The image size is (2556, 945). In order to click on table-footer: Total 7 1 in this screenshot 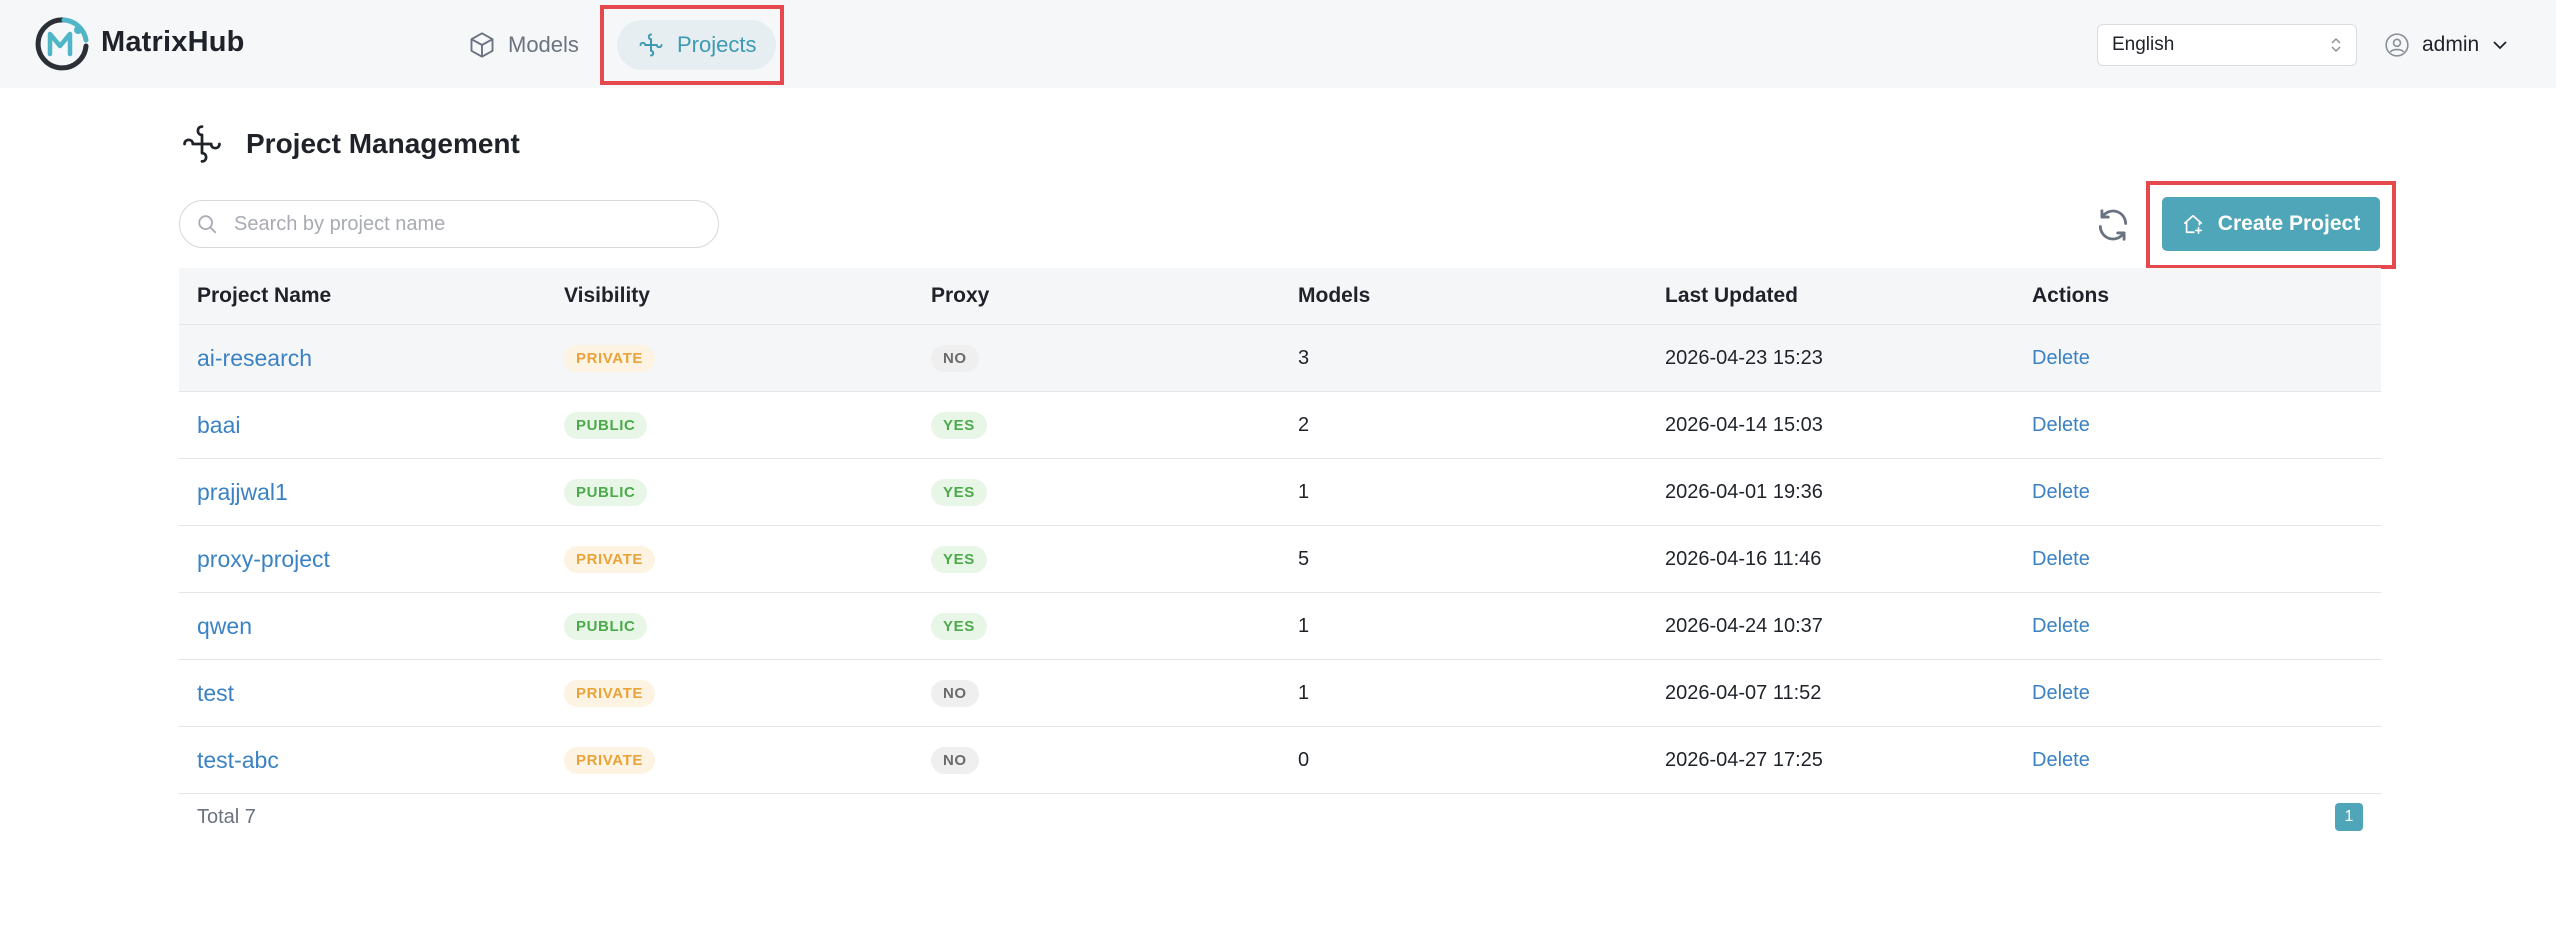, I will do `click(1280, 817)`.